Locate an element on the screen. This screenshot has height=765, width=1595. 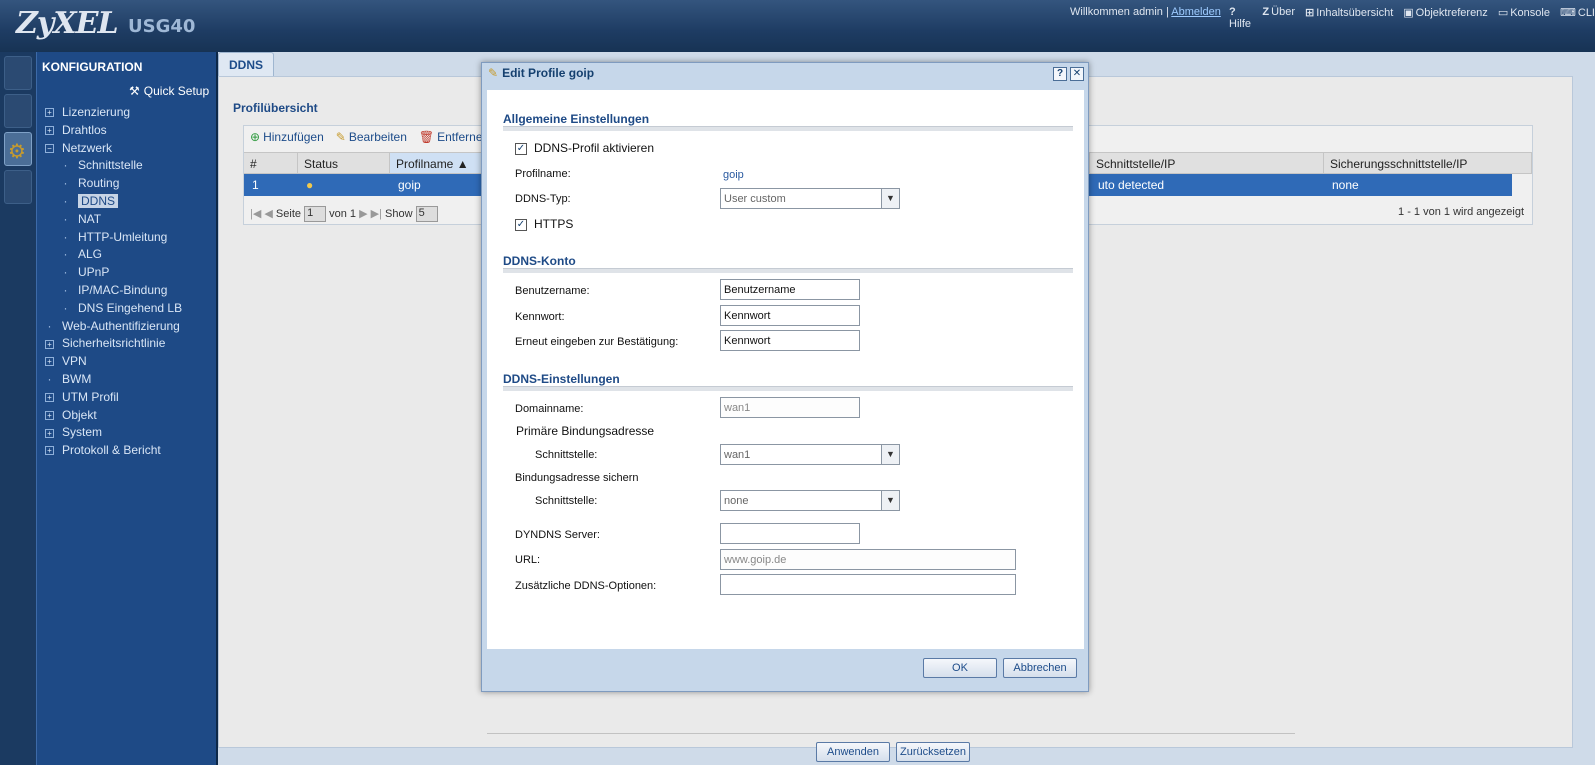
logout-link: Abmelden is located at coordinates (1196, 12).